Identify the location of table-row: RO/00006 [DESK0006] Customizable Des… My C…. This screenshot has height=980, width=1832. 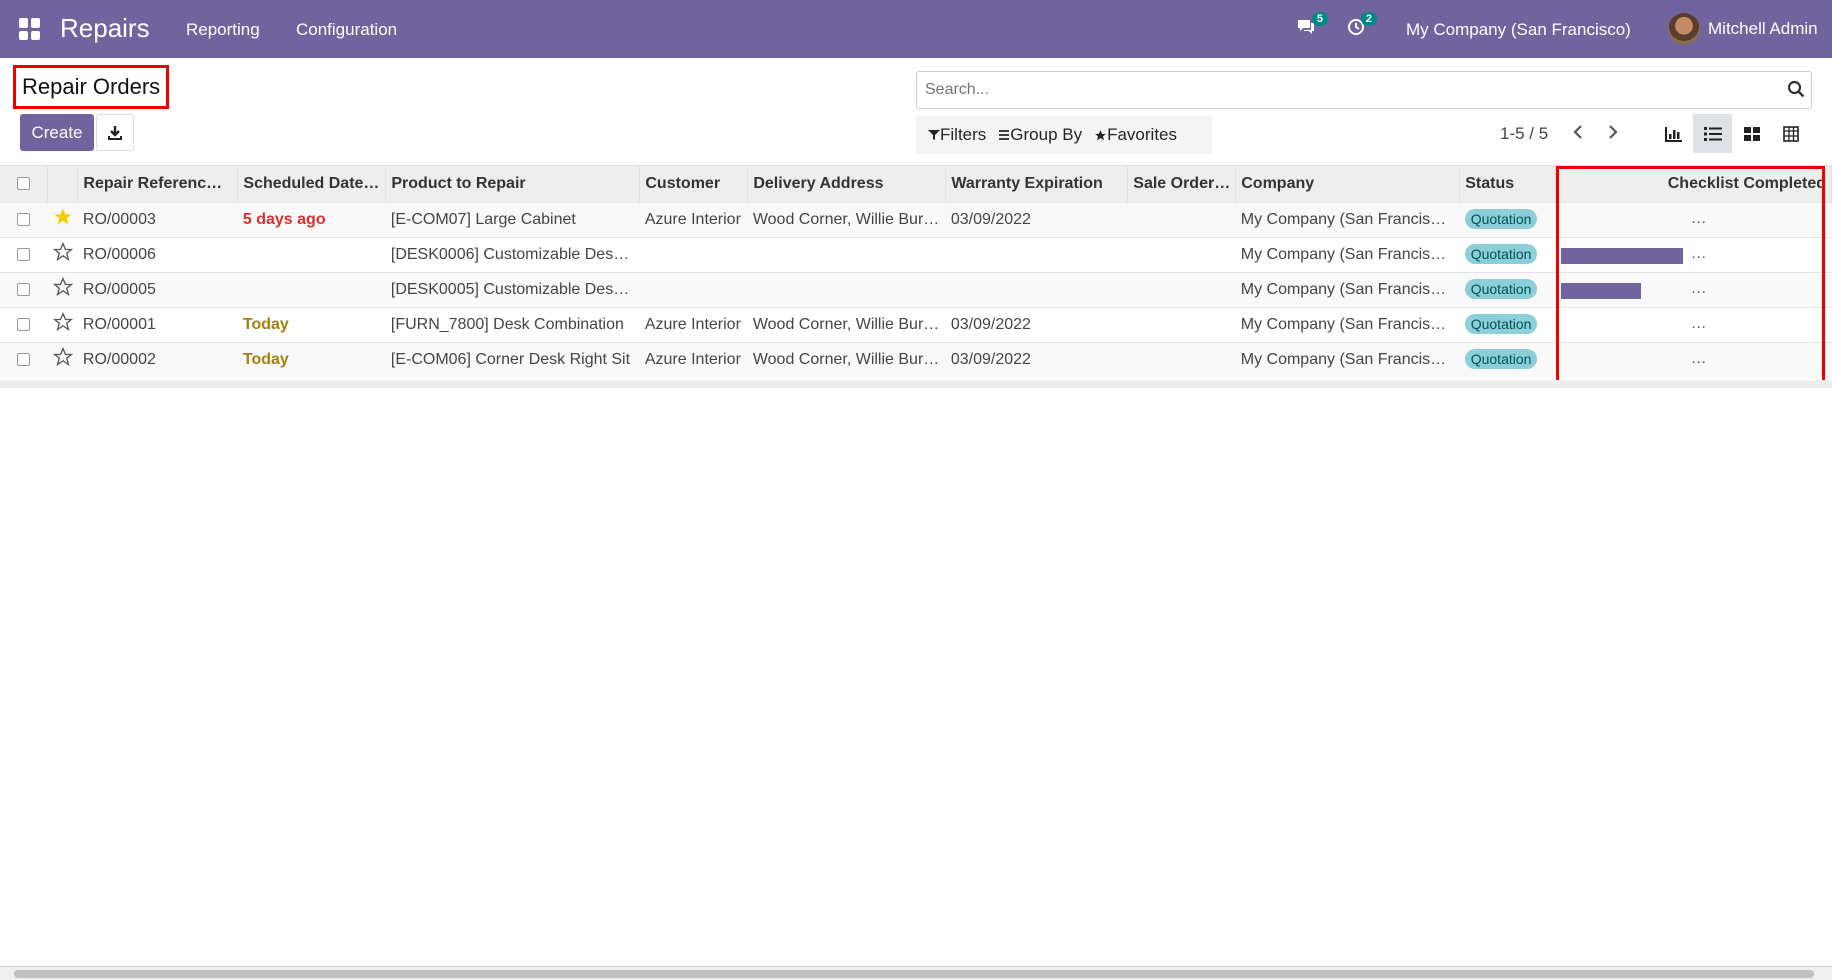
(916, 254).